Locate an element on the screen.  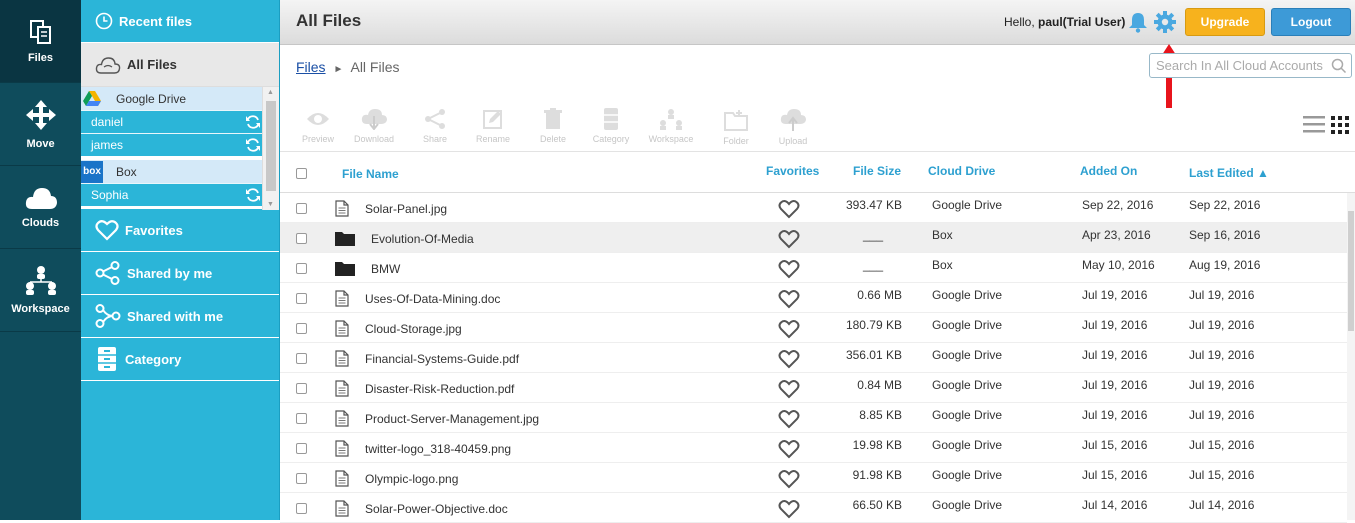
file-name: Evolution-Of-Media is located at coordinates (422, 239).